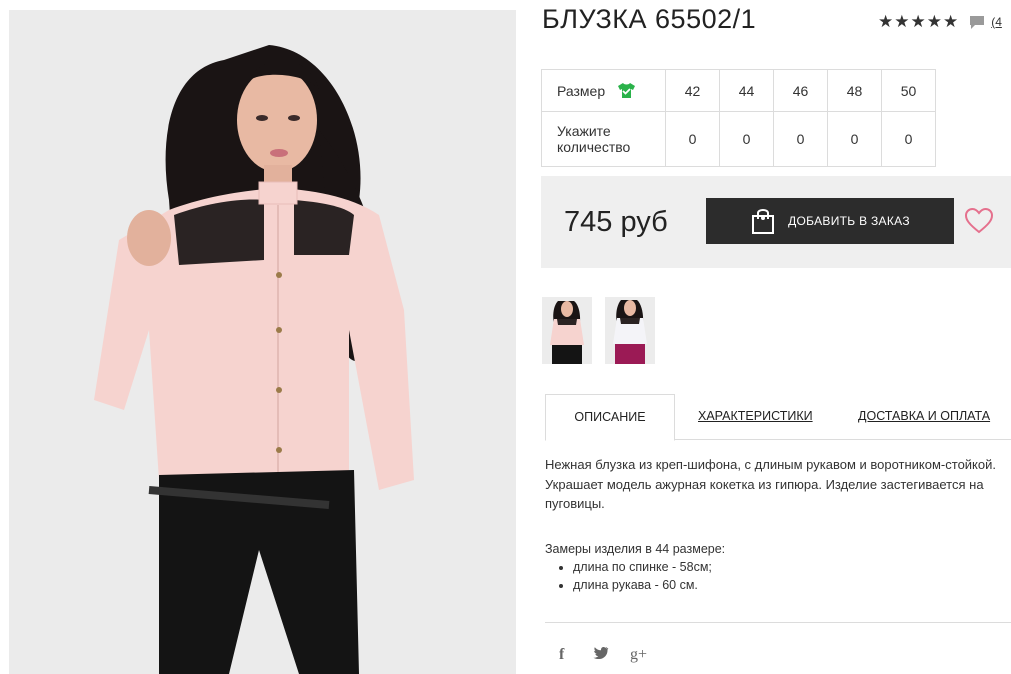 This screenshot has height=674, width=1011. Describe the element at coordinates (594, 147) in the screenshot. I see `quantity-label-line2: количество` at that location.